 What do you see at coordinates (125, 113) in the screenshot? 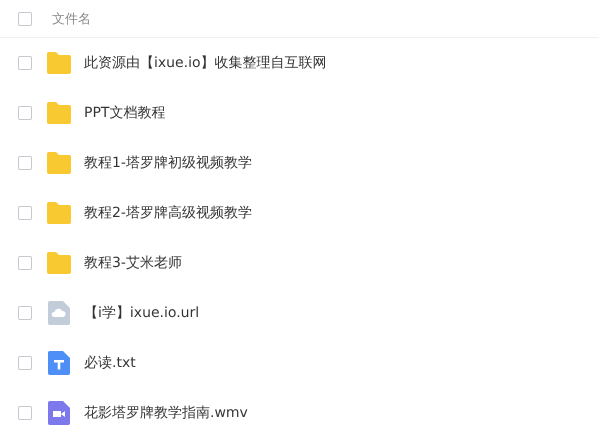
I see `file-name: PPT文档教程` at bounding box center [125, 113].